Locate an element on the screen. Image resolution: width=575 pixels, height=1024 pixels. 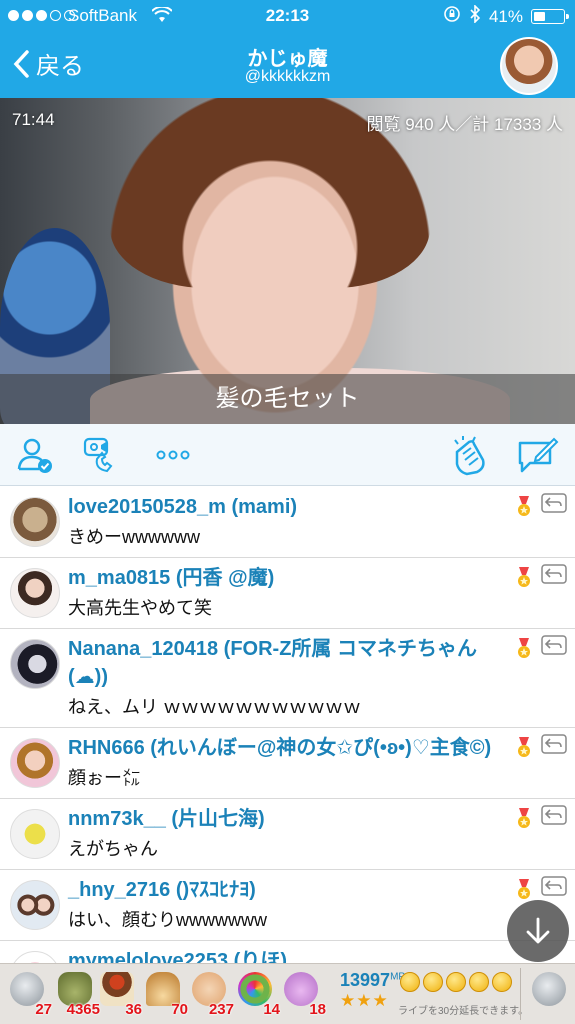
bluetooth-icon is located at coordinates (475, 16).